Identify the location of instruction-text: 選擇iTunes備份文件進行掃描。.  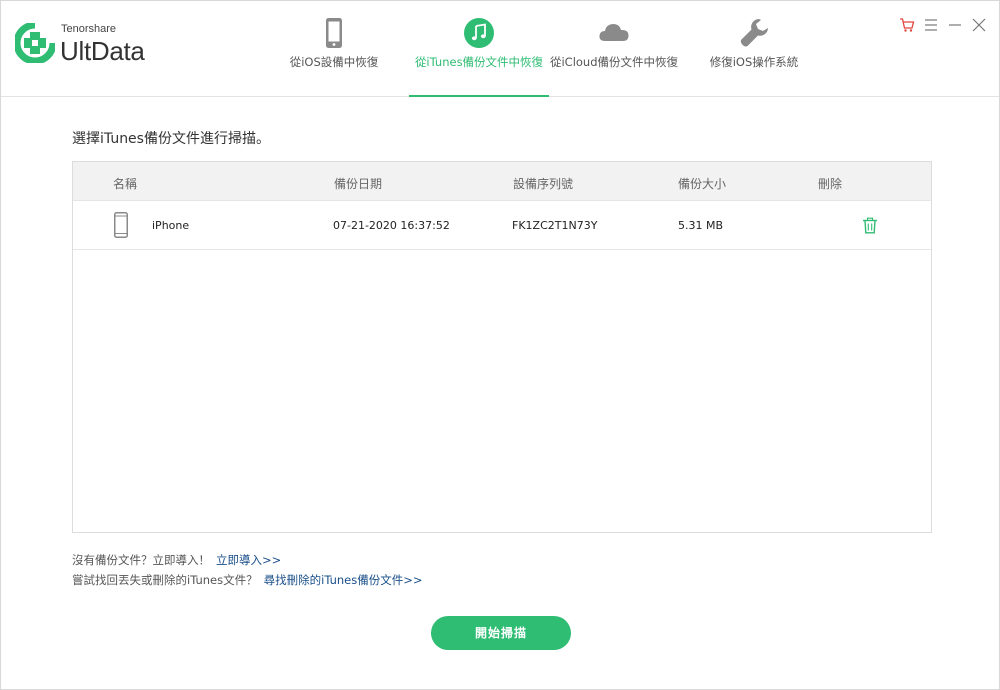
(171, 139).